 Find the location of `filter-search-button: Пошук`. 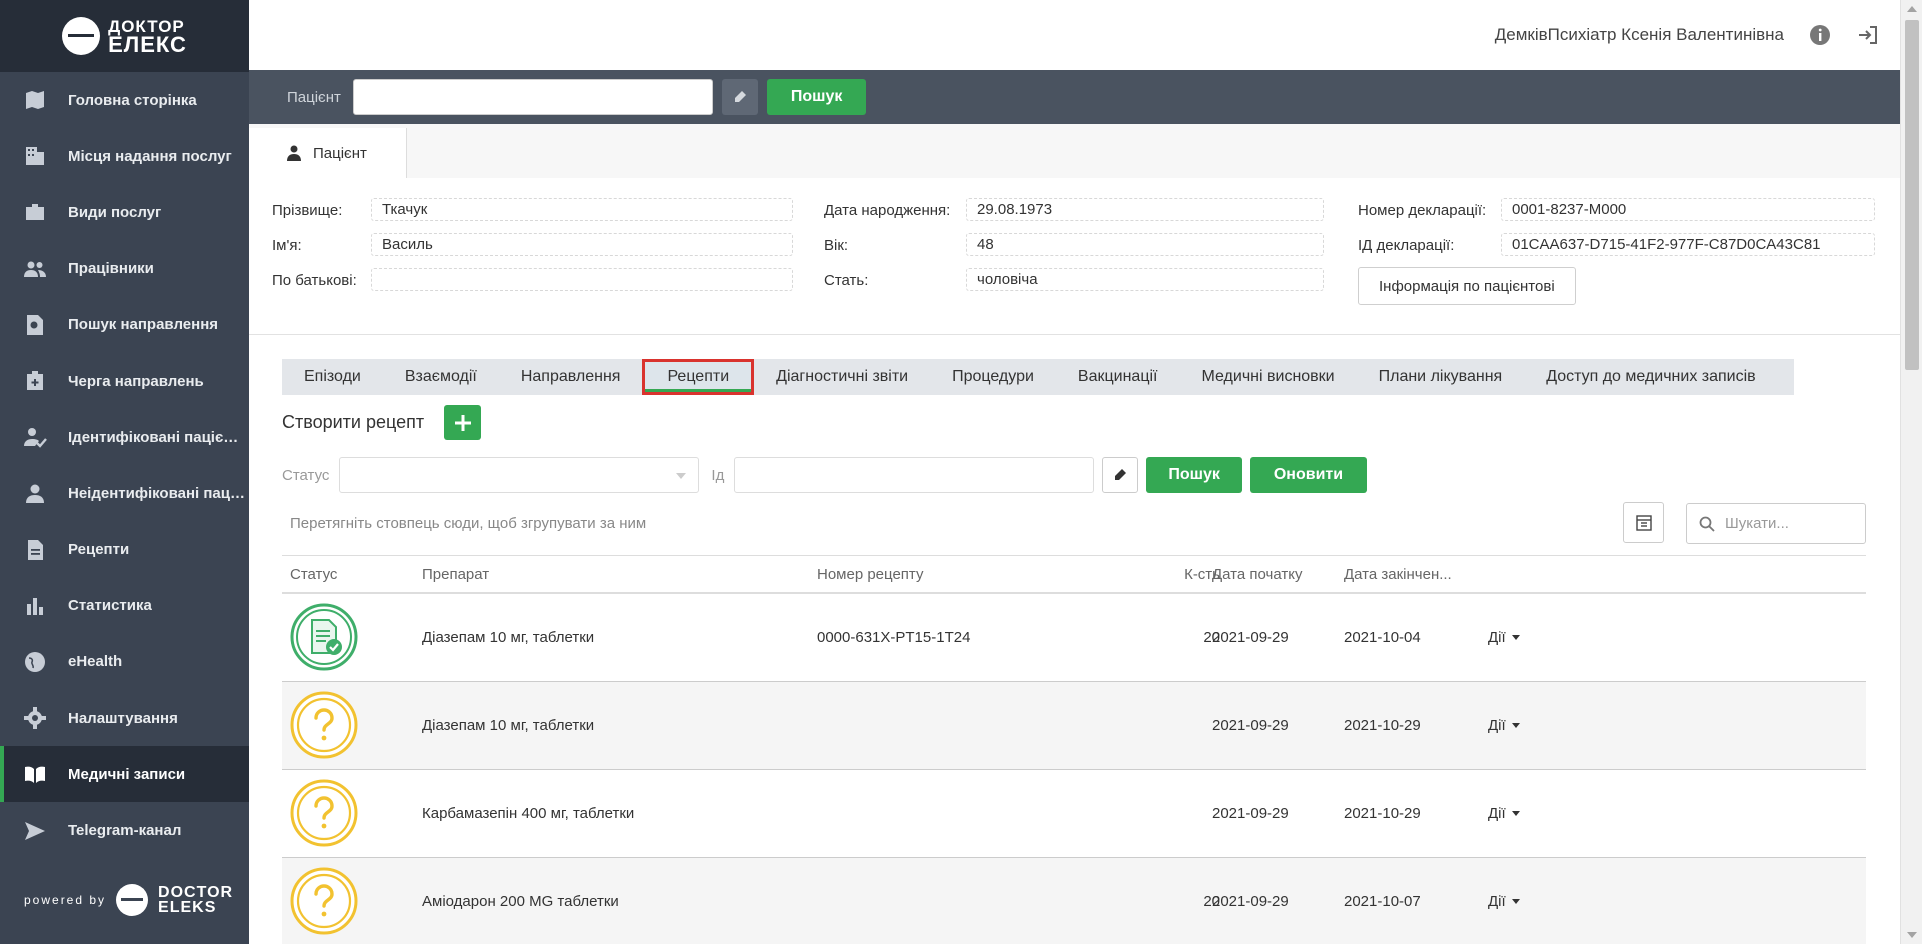

filter-search-button: Пошук is located at coordinates (1194, 475).